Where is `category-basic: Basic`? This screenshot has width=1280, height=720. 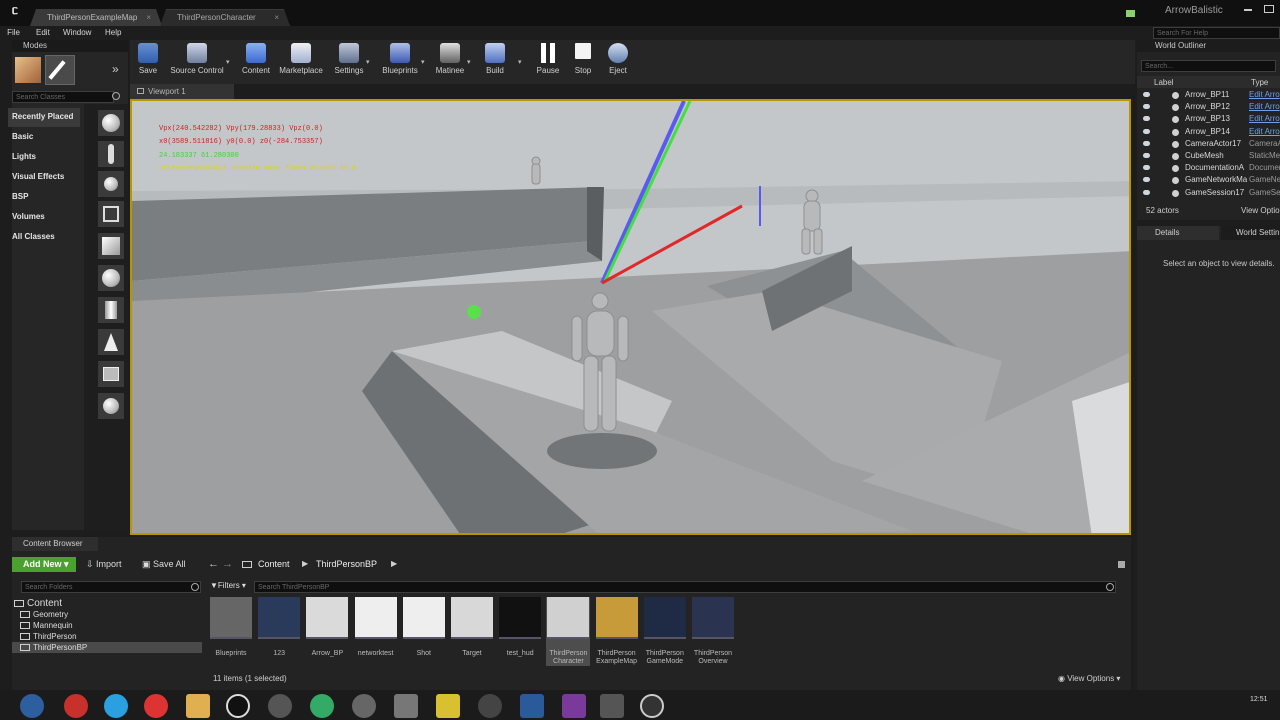
category-basic: Basic is located at coordinates (48, 137).